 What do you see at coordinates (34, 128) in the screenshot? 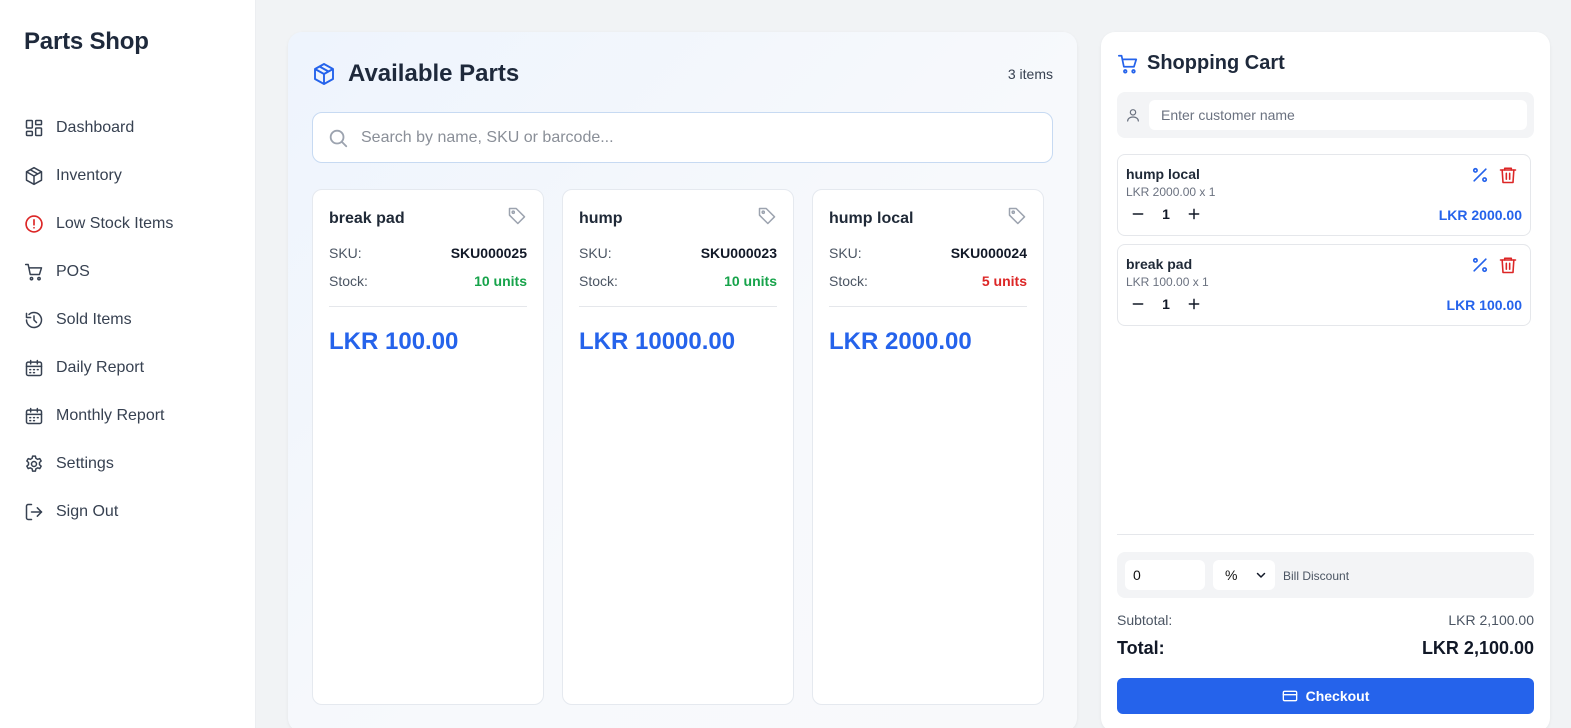
I see `dashboard-icon` at bounding box center [34, 128].